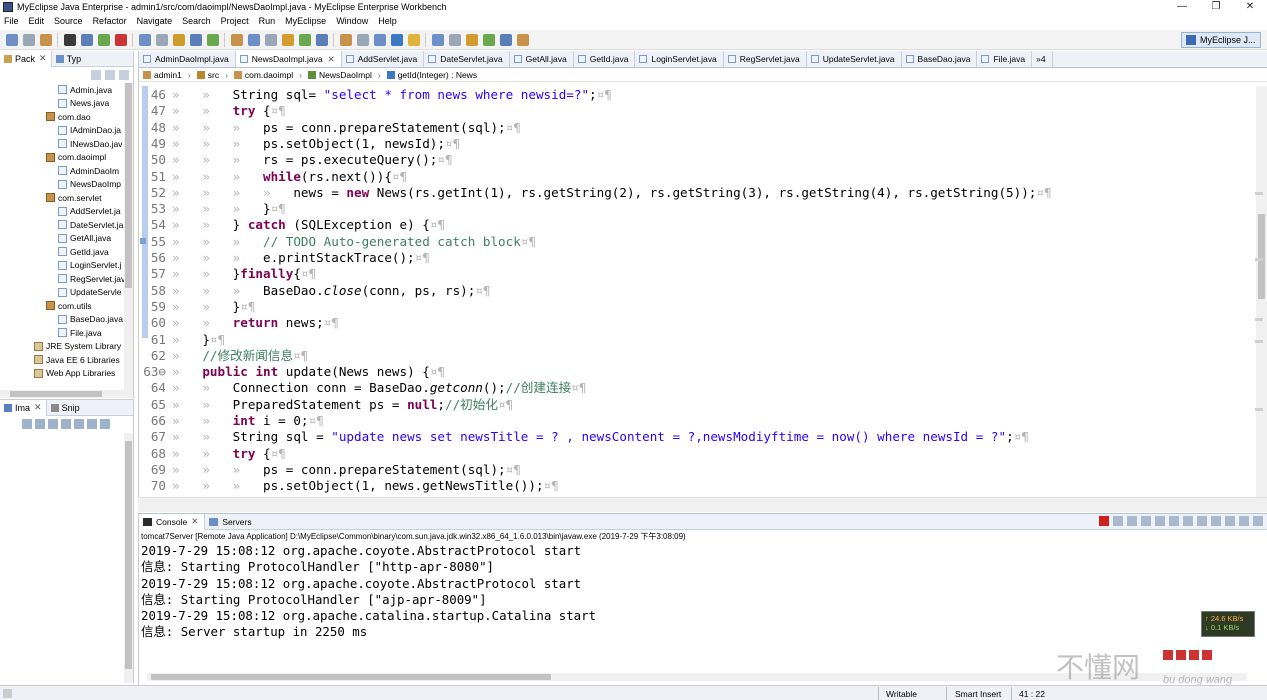  I want to click on forward-icon, so click(506, 39).